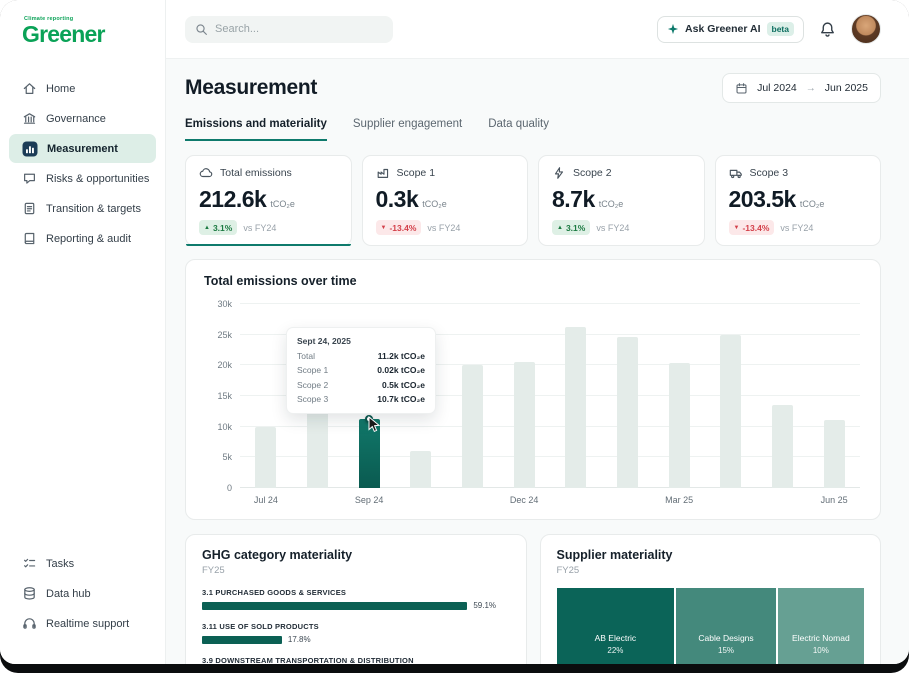 Image resolution: width=909 pixels, height=673 pixels. What do you see at coordinates (256, 173) in the screenshot?
I see `kpi-label: Total emissions` at bounding box center [256, 173].